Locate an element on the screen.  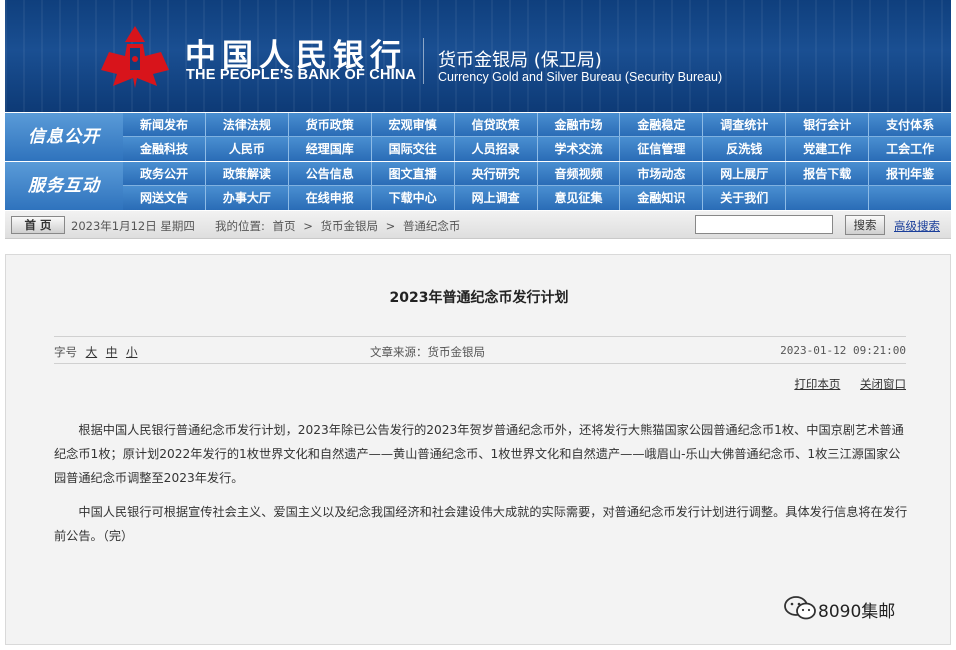
bureau-name-cn: 货币金银局 (保卫局) is located at coordinates (520, 60).